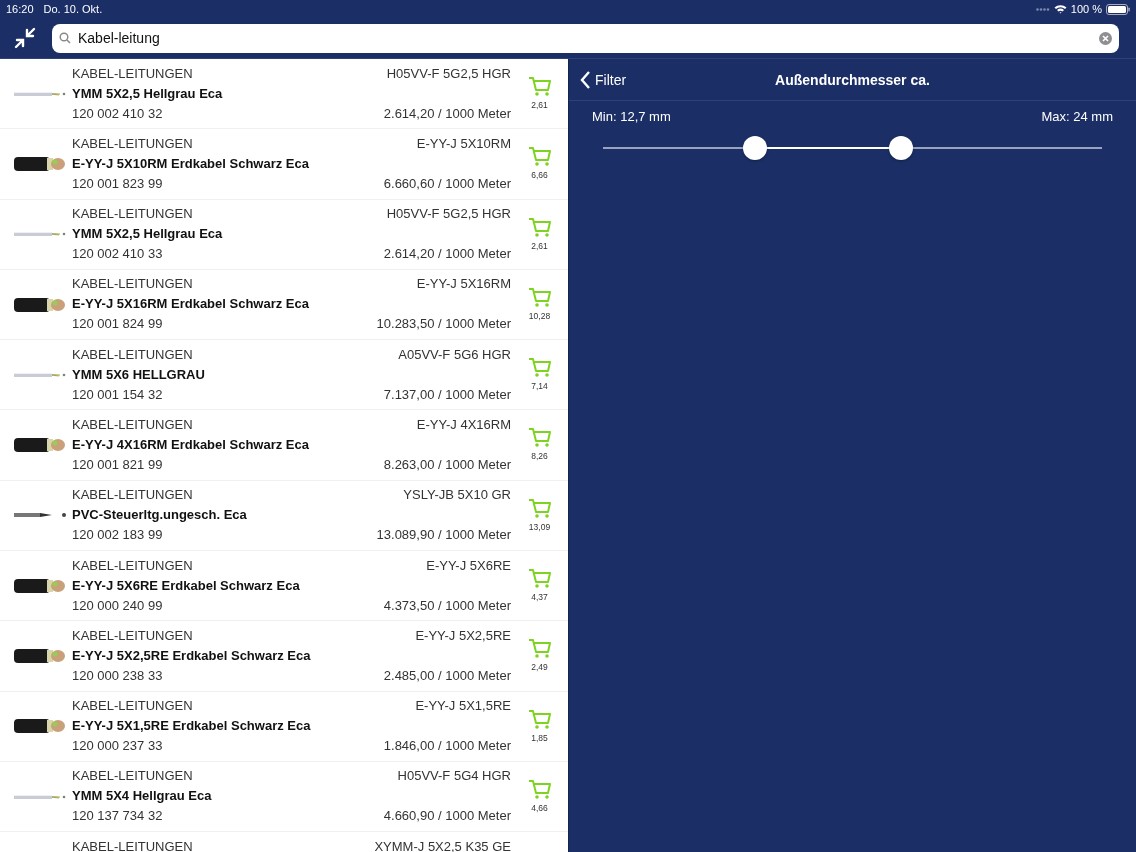 The height and width of the screenshot is (852, 1136). I want to click on article-number: 120 137 734 32, so click(118, 816).